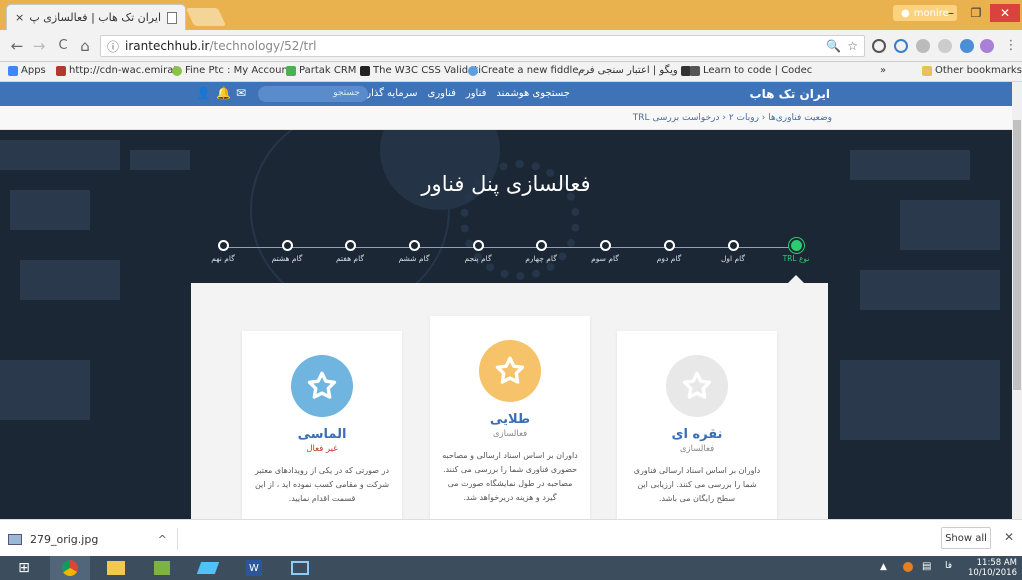  Describe the element at coordinates (162, 568) in the screenshot. I see `photos-taskbar-icon` at that location.